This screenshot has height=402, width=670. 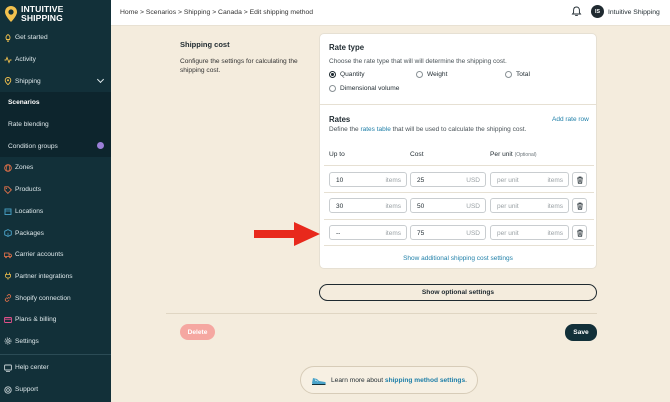 I want to click on box-icon, so click(x=8, y=233).